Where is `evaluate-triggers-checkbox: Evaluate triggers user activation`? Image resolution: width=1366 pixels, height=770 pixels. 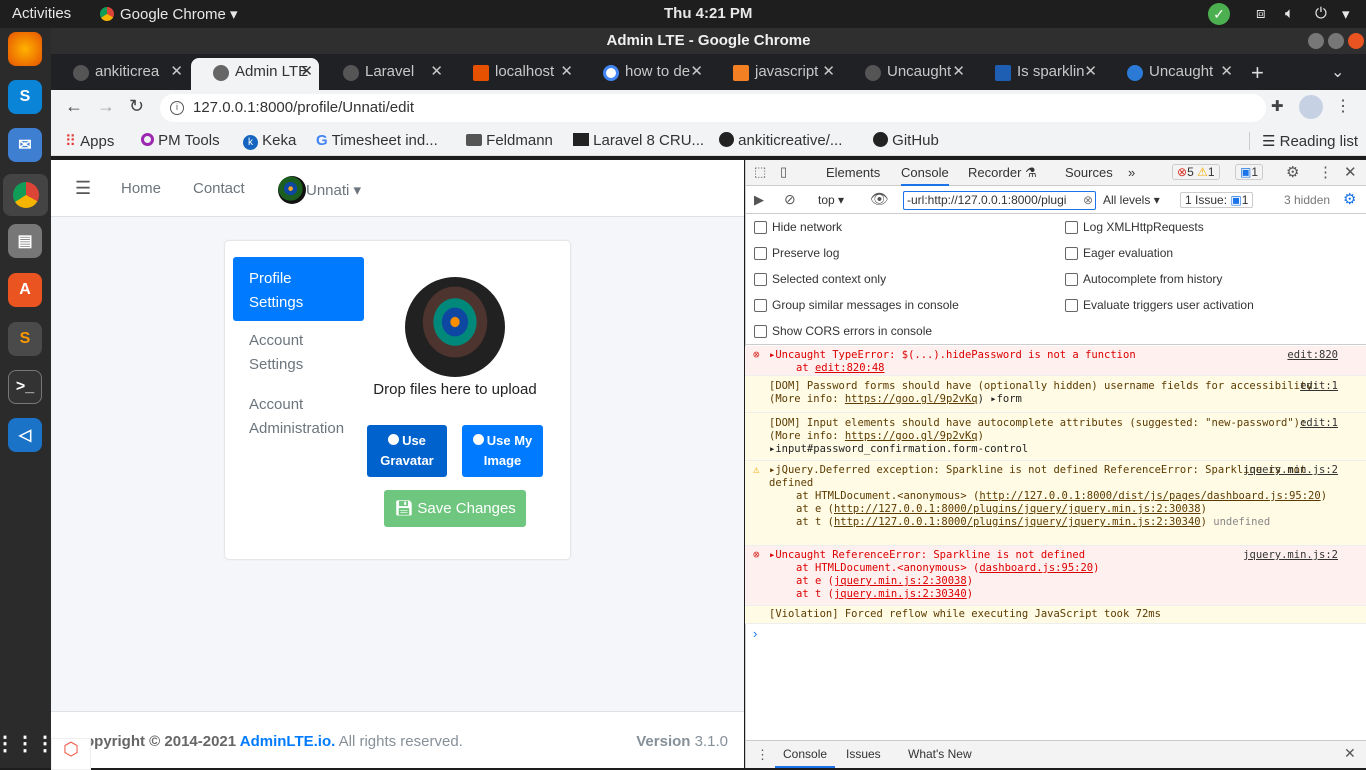 evaluate-triggers-checkbox: Evaluate triggers user activation is located at coordinates (1159, 305).